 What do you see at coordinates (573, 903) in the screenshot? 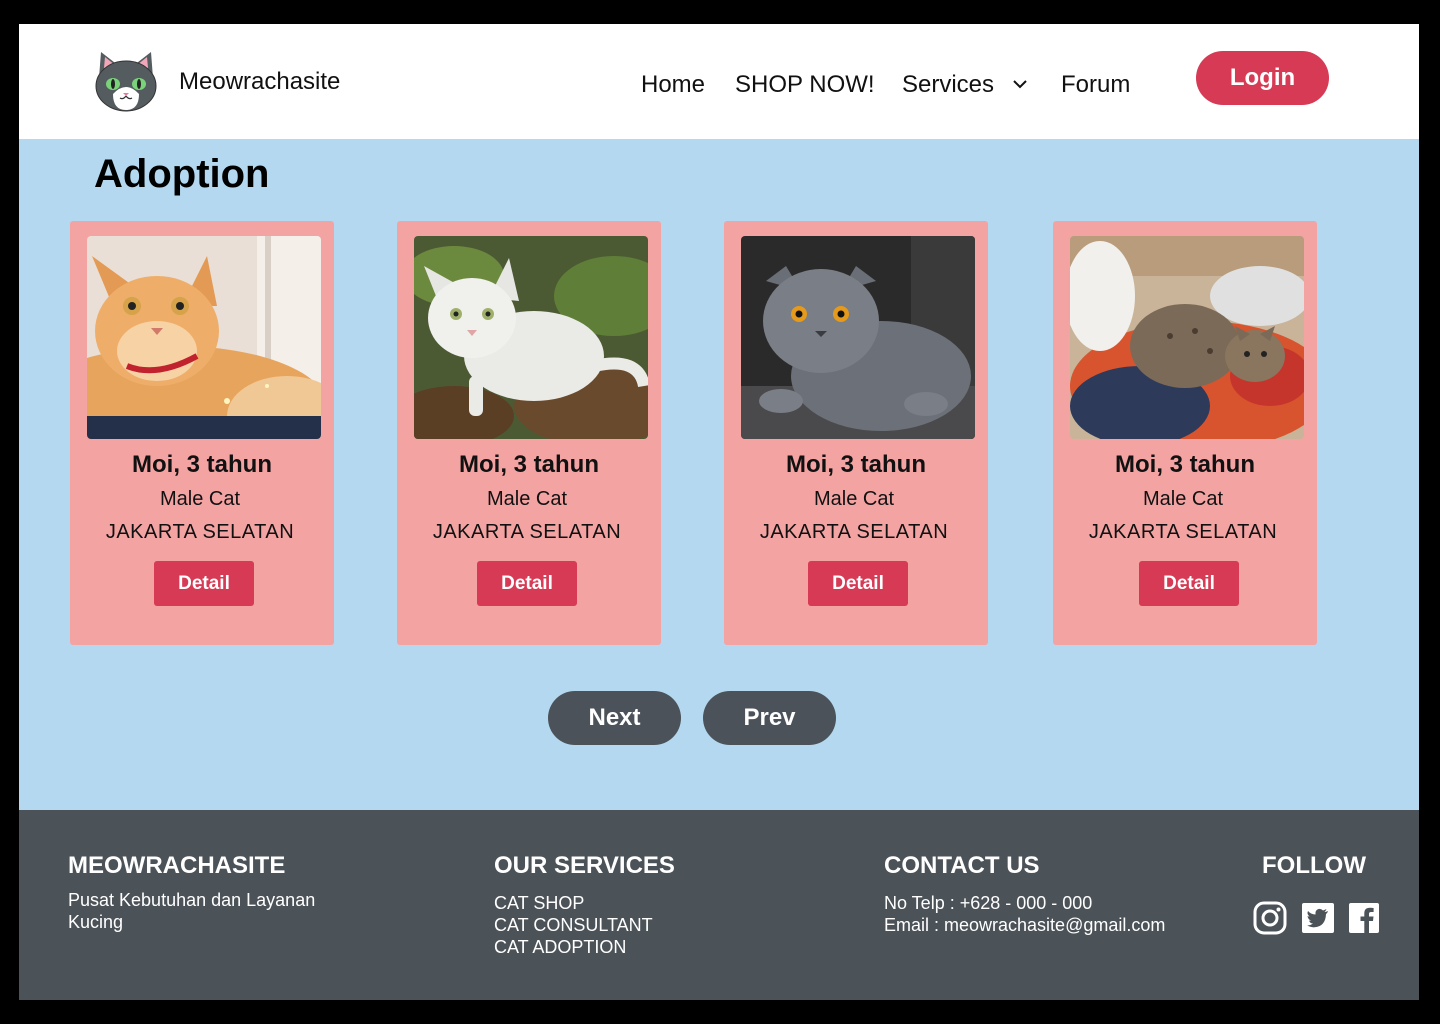
I see `footer-link-cat-shop: CAT SHOP` at bounding box center [573, 903].